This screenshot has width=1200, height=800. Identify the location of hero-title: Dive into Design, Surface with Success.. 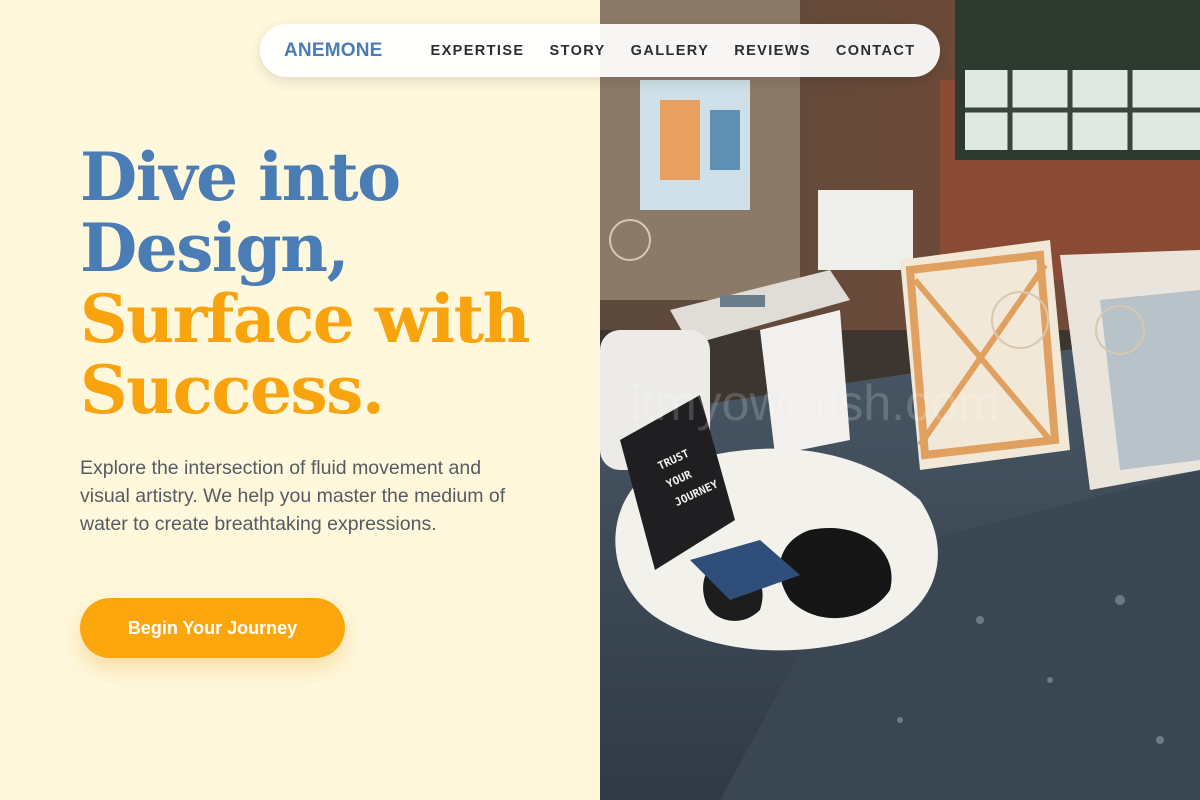
(305, 283).